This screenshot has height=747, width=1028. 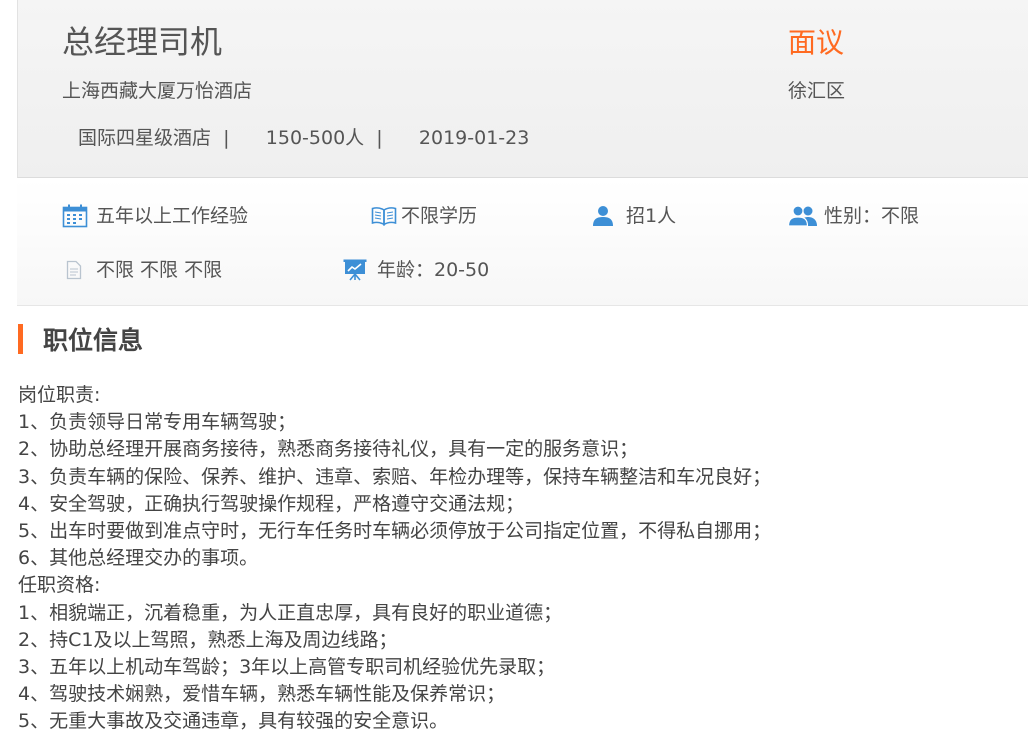 I want to click on company-meta: 国际四星级酒店 | 150-500人 | 2019-01-23, so click(x=303, y=138).